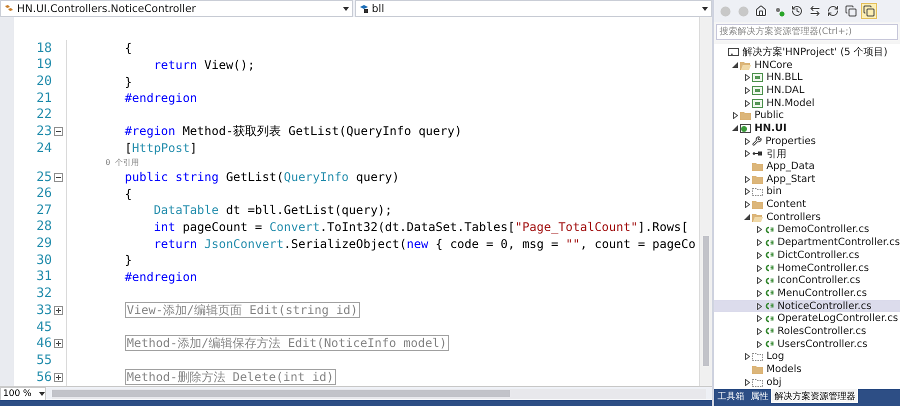 This screenshot has width=900, height=406. Describe the element at coordinates (161, 148) in the screenshot. I see `code-line: [HttpPost]` at that location.